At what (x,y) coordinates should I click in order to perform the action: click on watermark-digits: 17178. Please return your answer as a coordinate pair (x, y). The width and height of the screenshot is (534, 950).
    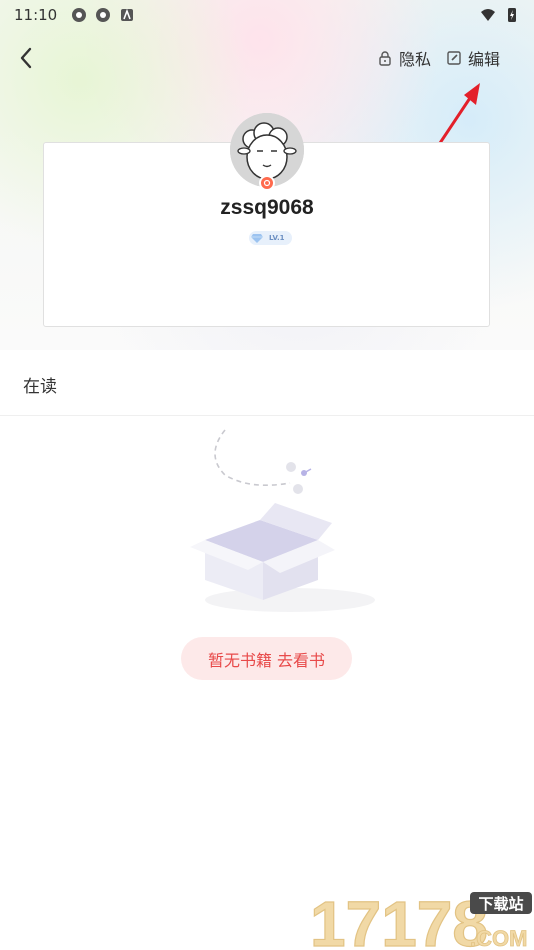
    Looking at the image, I should click on (399, 919).